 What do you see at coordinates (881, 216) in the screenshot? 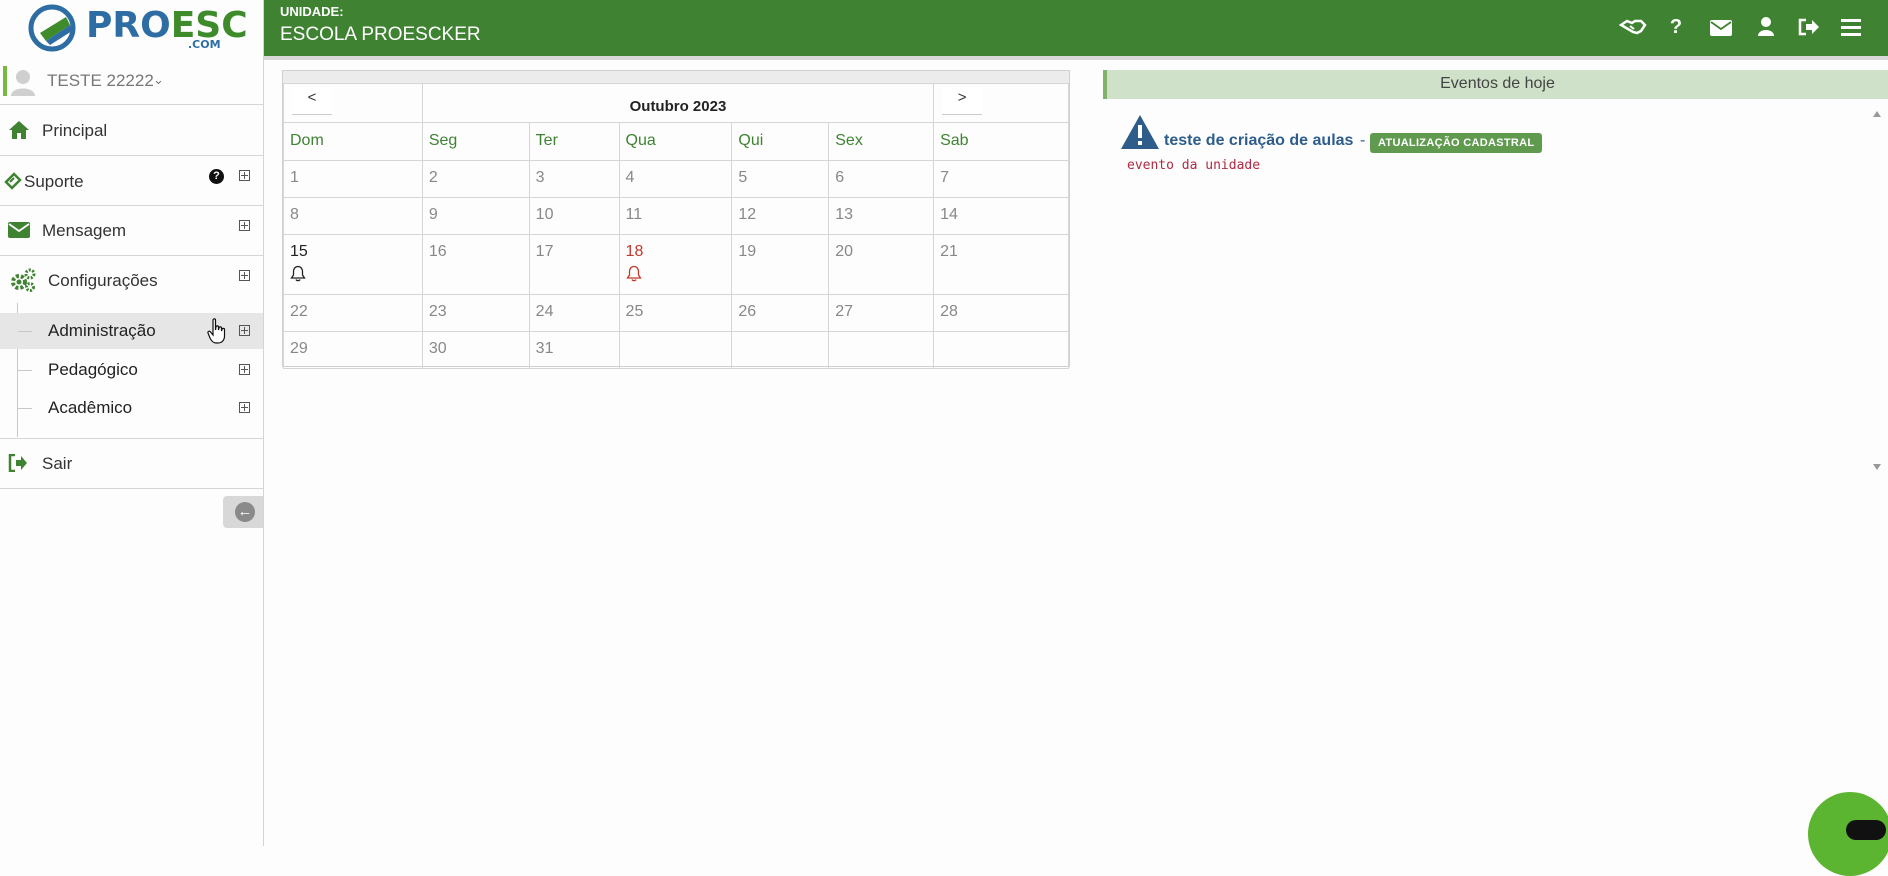
I see `day-cell: 13` at bounding box center [881, 216].